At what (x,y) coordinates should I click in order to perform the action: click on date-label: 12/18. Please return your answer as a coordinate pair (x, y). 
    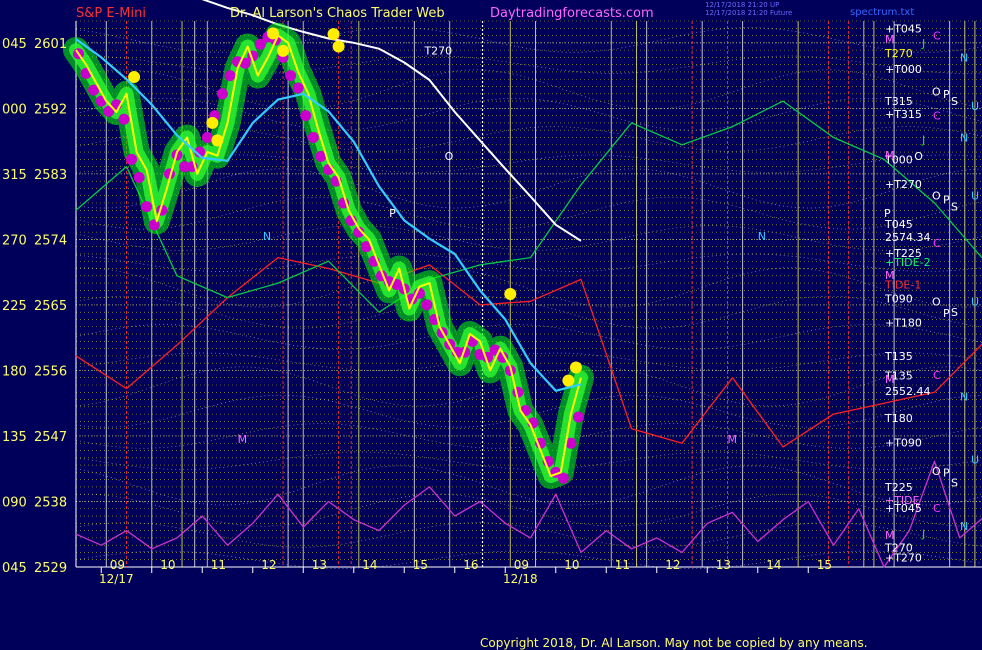
    Looking at the image, I should click on (520, 579).